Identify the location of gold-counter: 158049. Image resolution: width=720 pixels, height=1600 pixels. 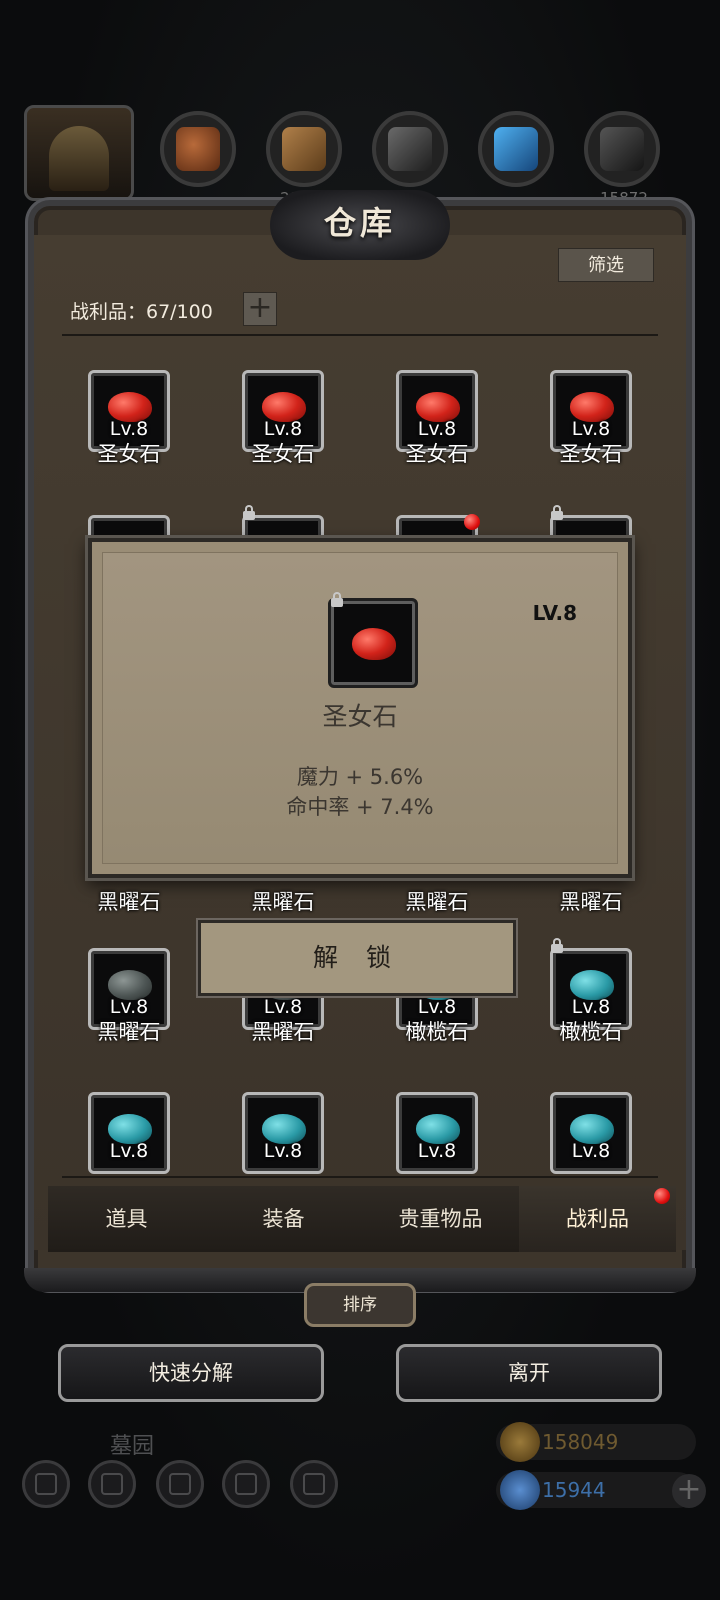
(596, 1442).